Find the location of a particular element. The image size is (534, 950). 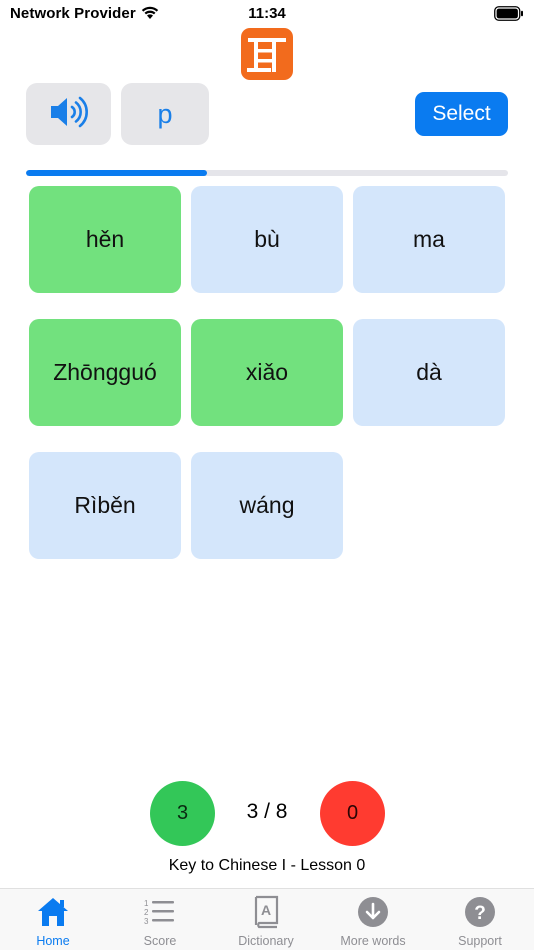

word-tile: Zhōngguó is located at coordinates (105, 372).